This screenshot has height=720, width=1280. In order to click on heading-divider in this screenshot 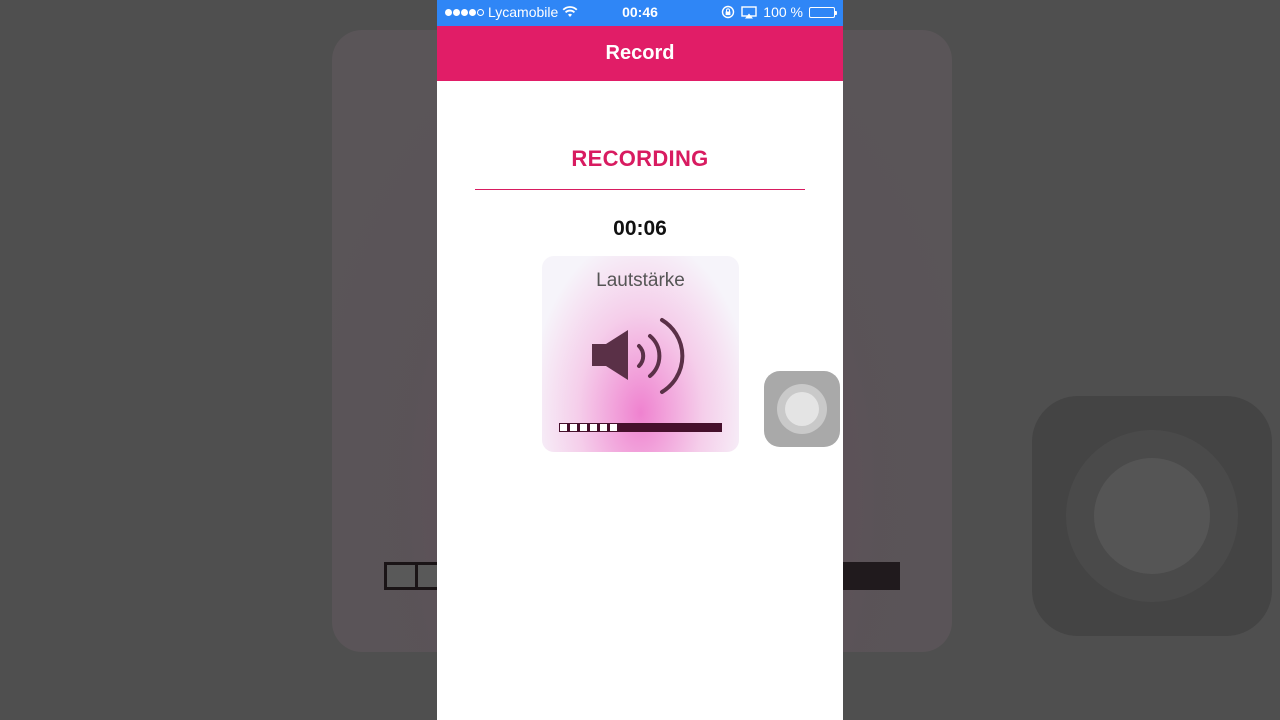, I will do `click(640, 189)`.